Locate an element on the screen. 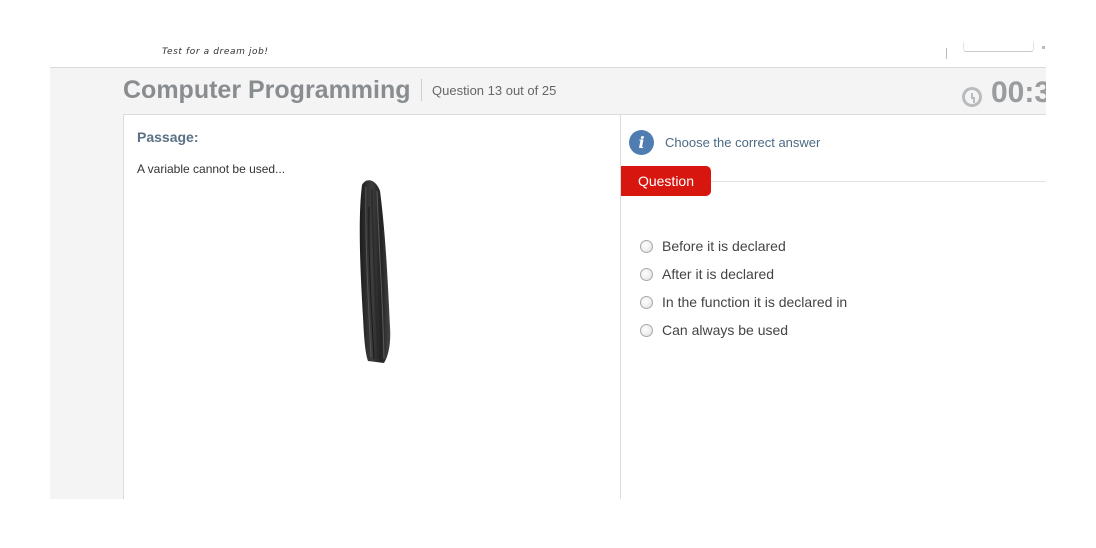  question-tab: Question is located at coordinates (666, 181).